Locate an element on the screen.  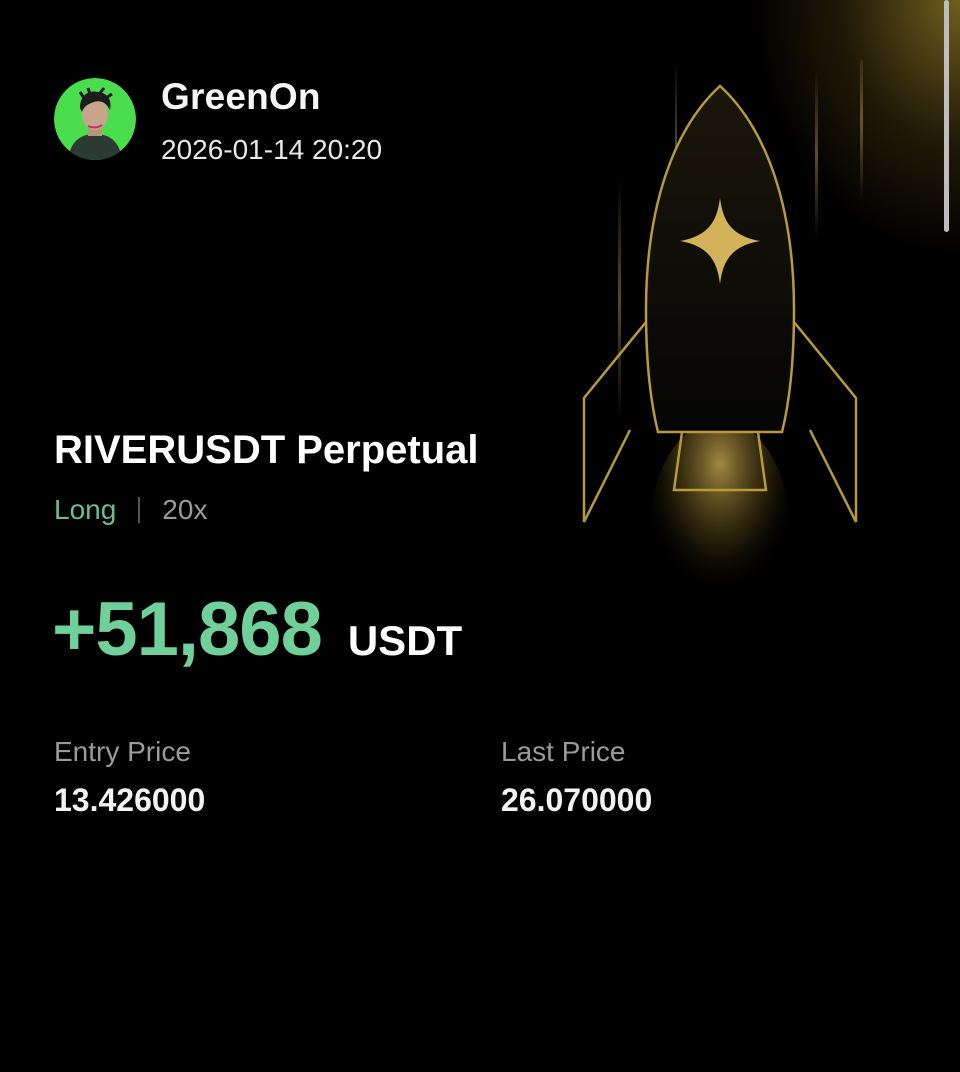
pnl-unit: USDT is located at coordinates (405, 640).